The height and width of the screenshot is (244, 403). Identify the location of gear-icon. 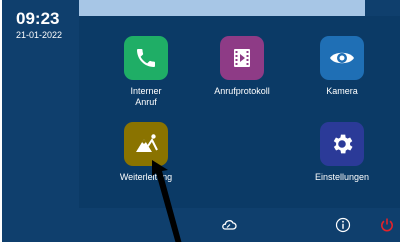
(342, 144).